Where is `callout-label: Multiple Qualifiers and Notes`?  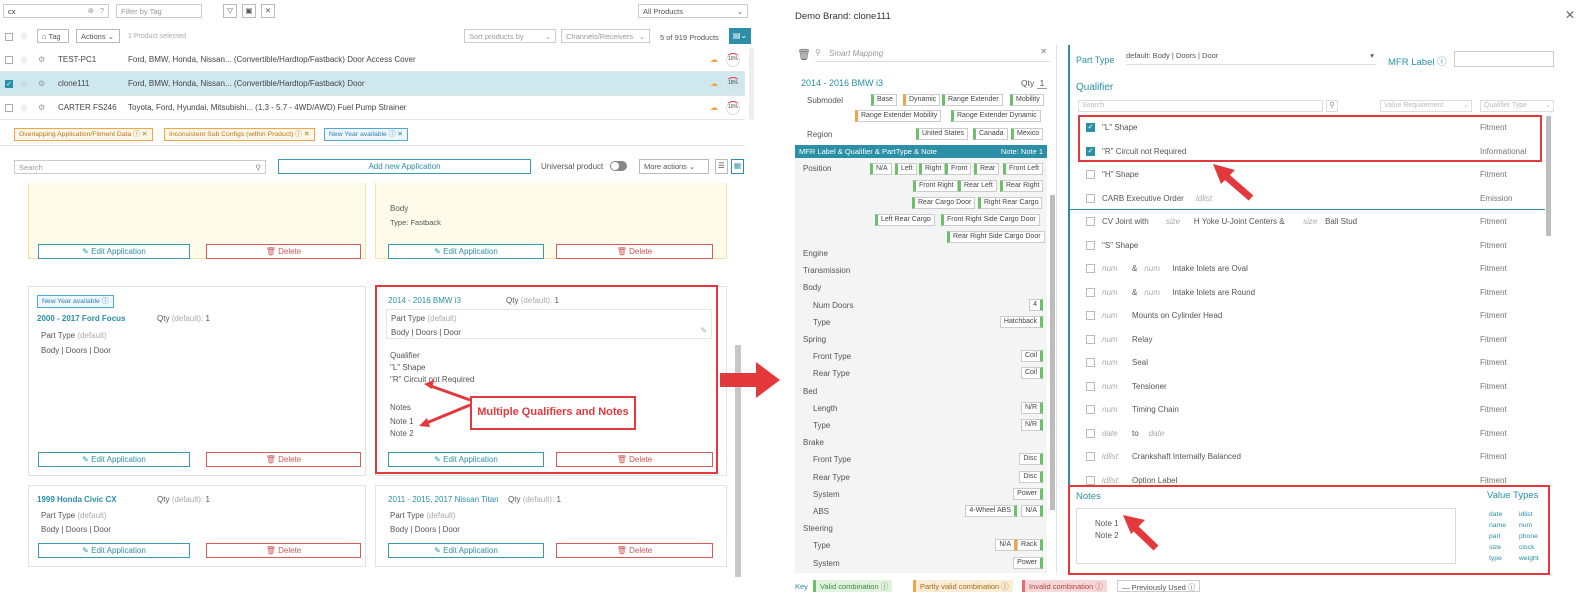 callout-label: Multiple Qualifiers and Notes is located at coordinates (553, 413).